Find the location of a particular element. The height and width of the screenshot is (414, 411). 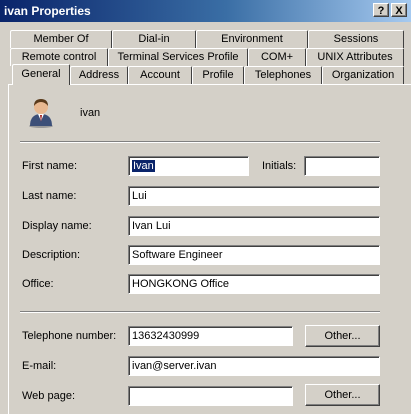

last-name-label: Last name: is located at coordinates (49, 196).